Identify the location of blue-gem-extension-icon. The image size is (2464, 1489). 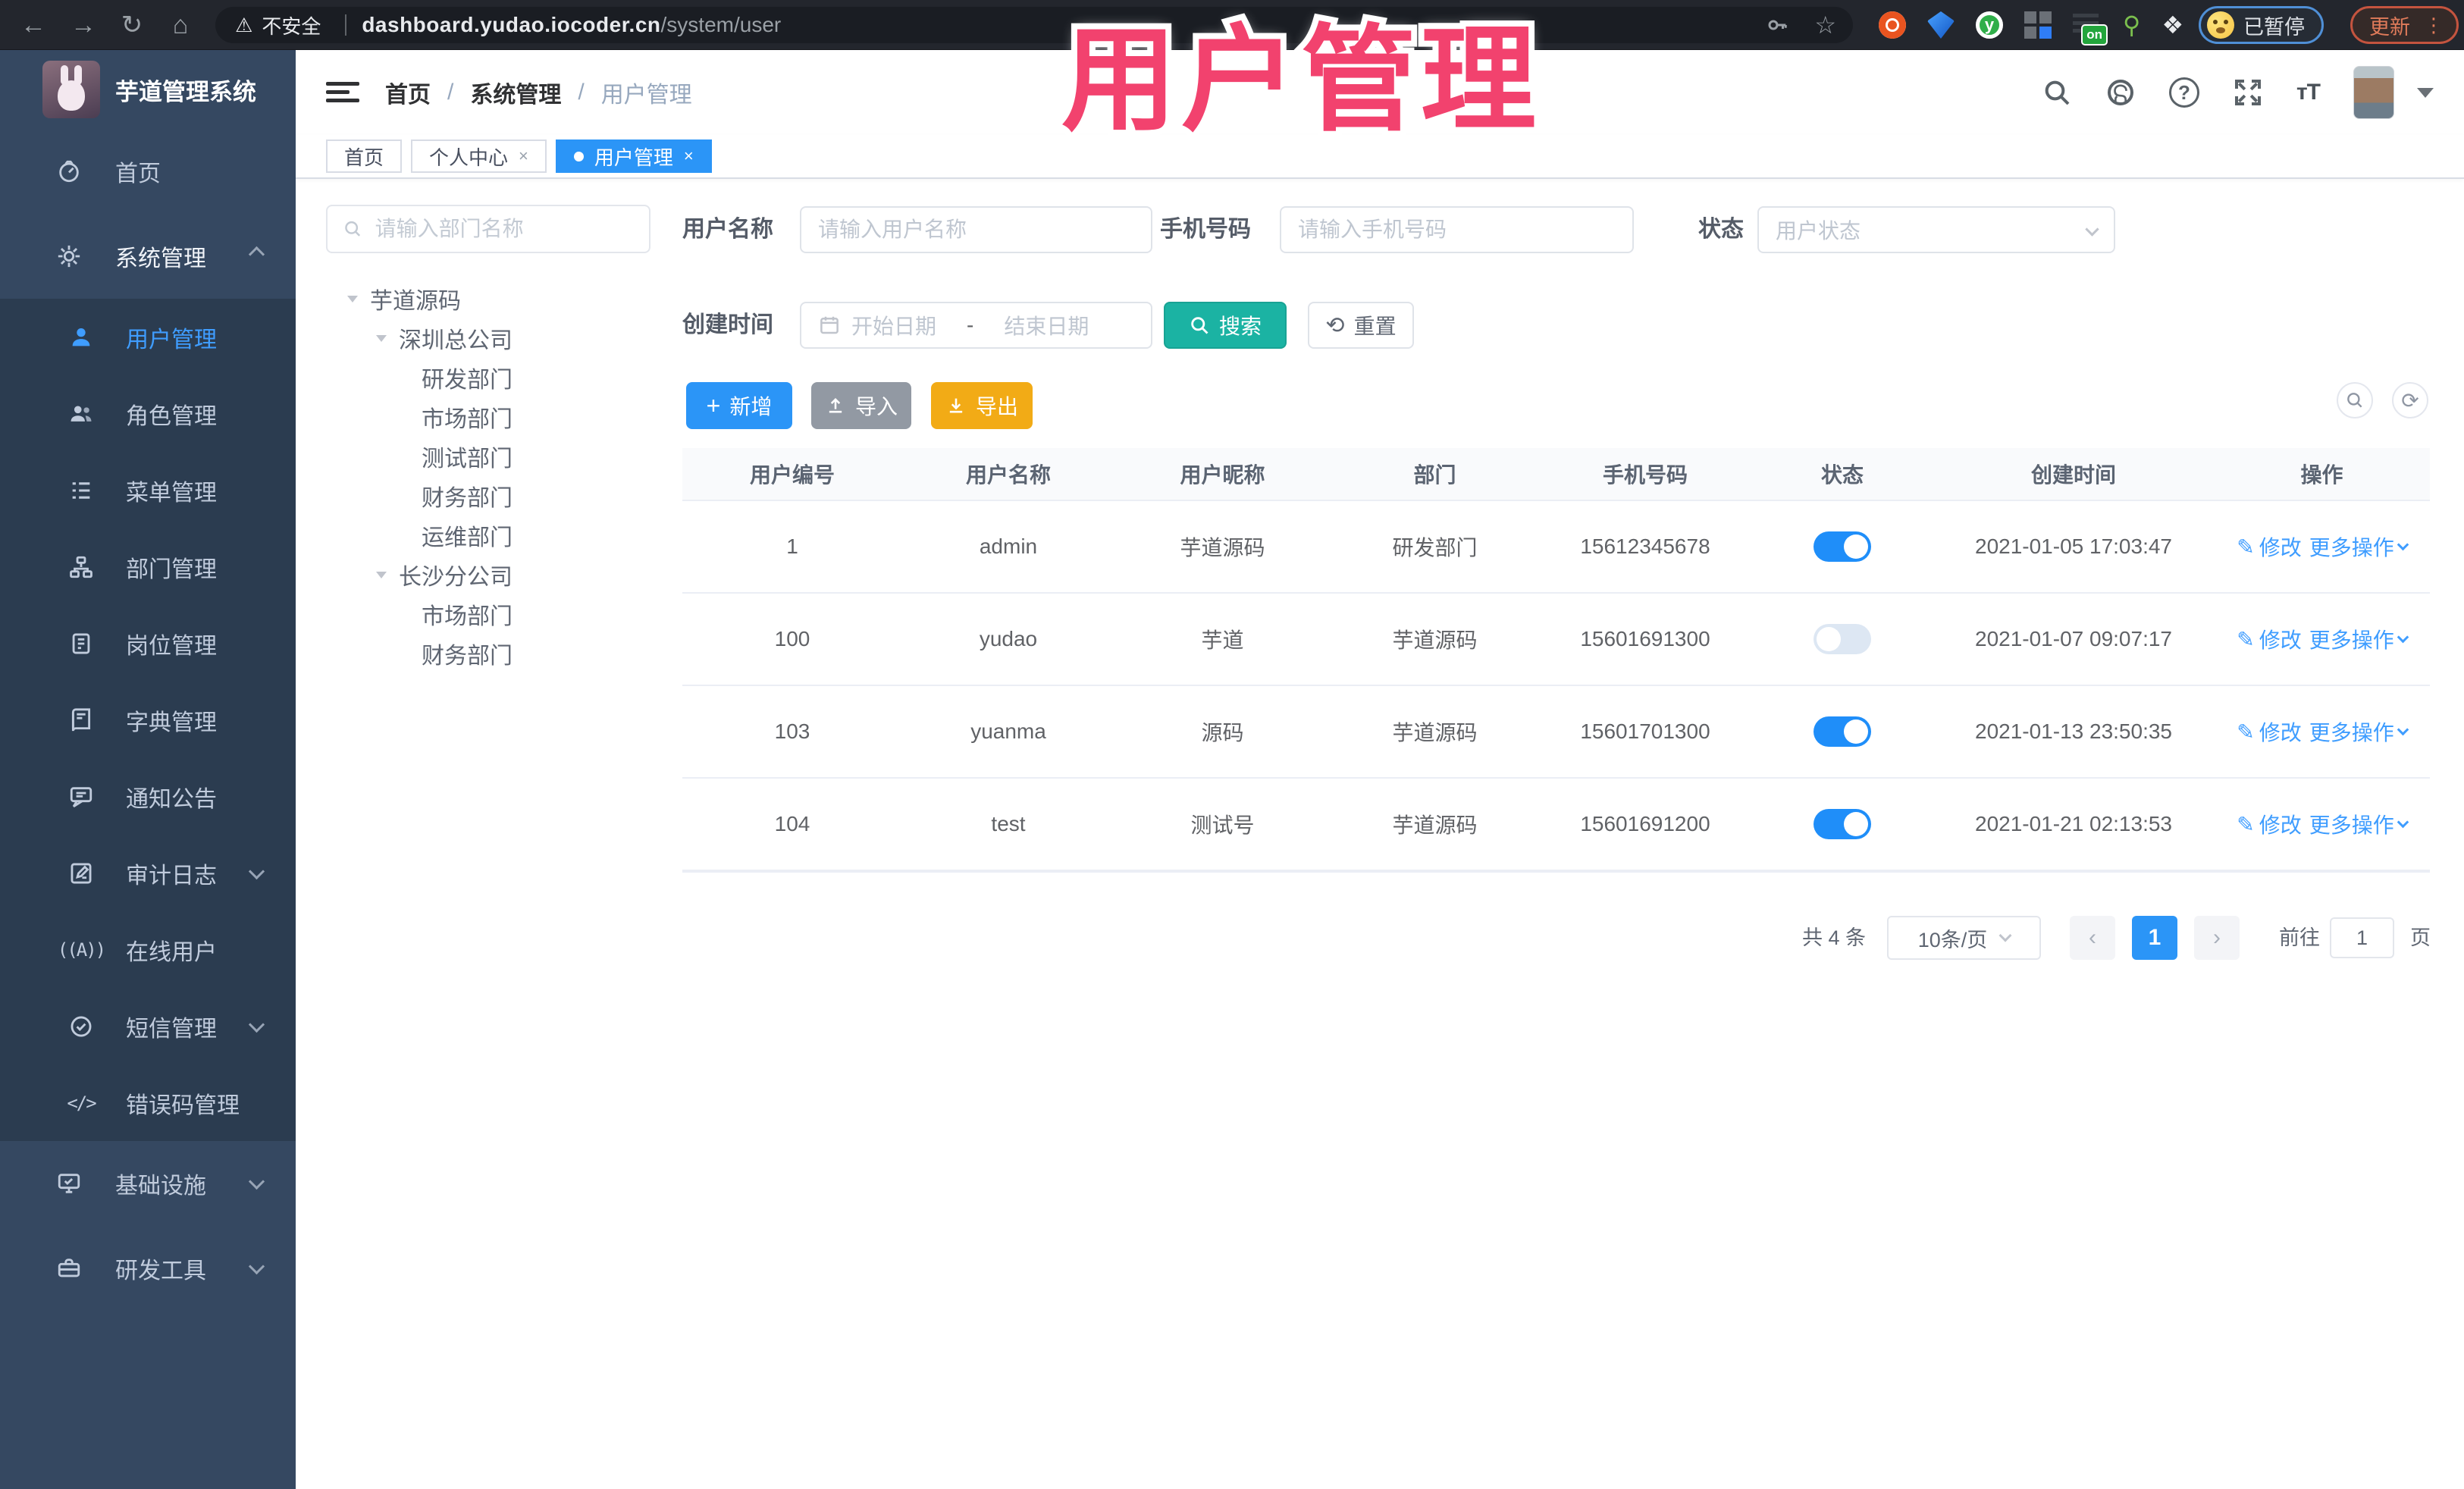
(1941, 25).